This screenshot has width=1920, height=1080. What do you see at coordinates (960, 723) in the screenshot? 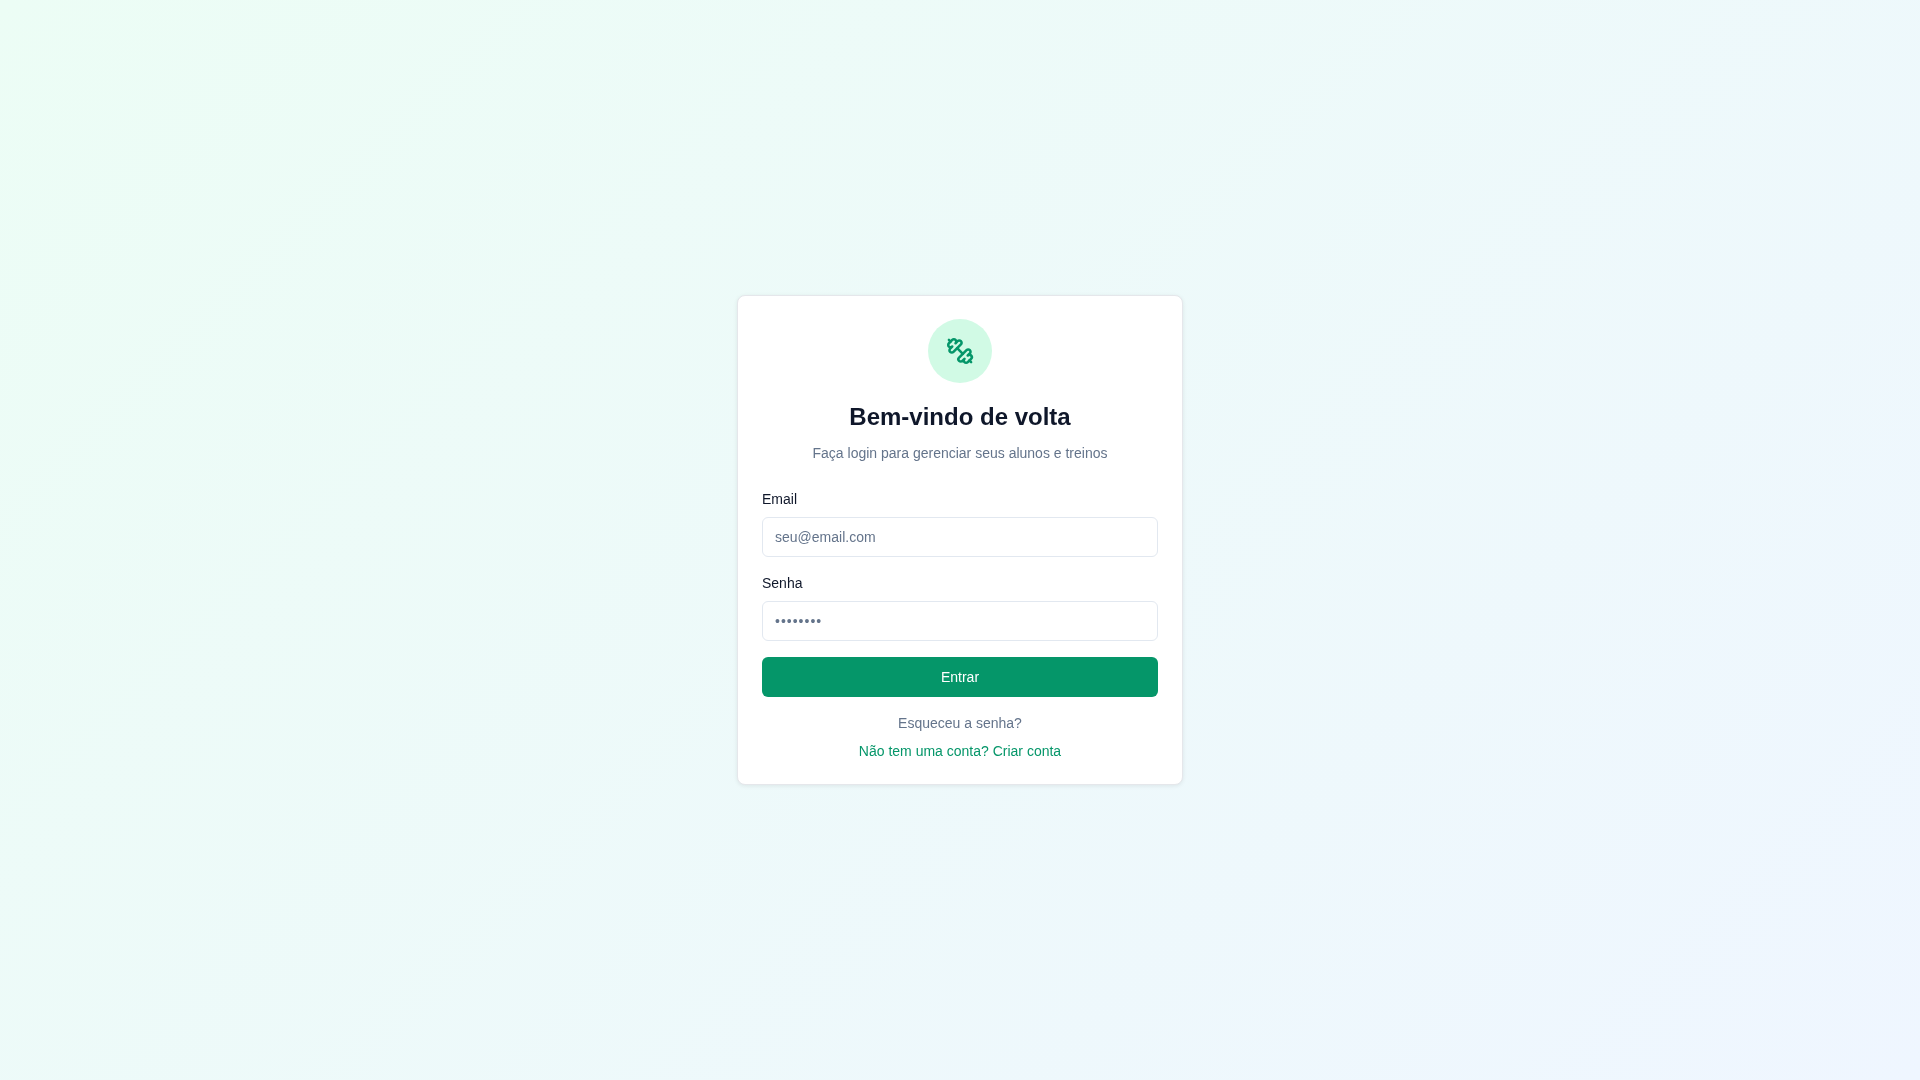
I see `forgot-password-link: Esqueceu a senha?` at bounding box center [960, 723].